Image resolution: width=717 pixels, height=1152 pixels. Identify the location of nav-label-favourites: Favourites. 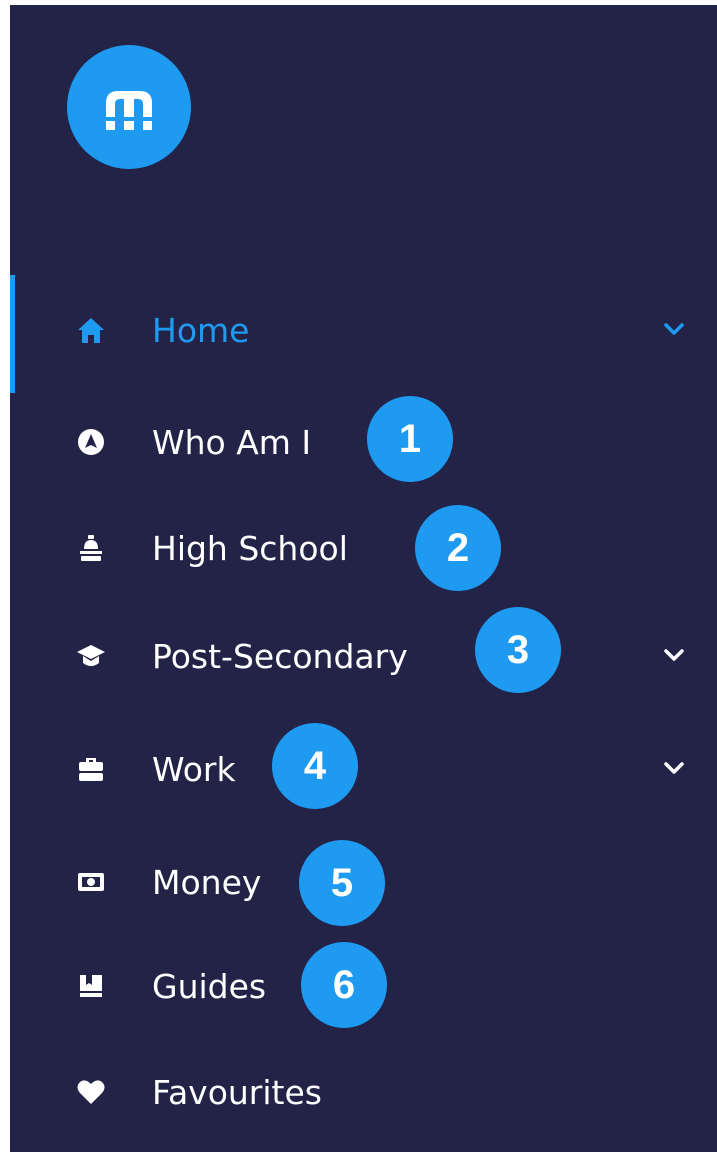
(237, 1092).